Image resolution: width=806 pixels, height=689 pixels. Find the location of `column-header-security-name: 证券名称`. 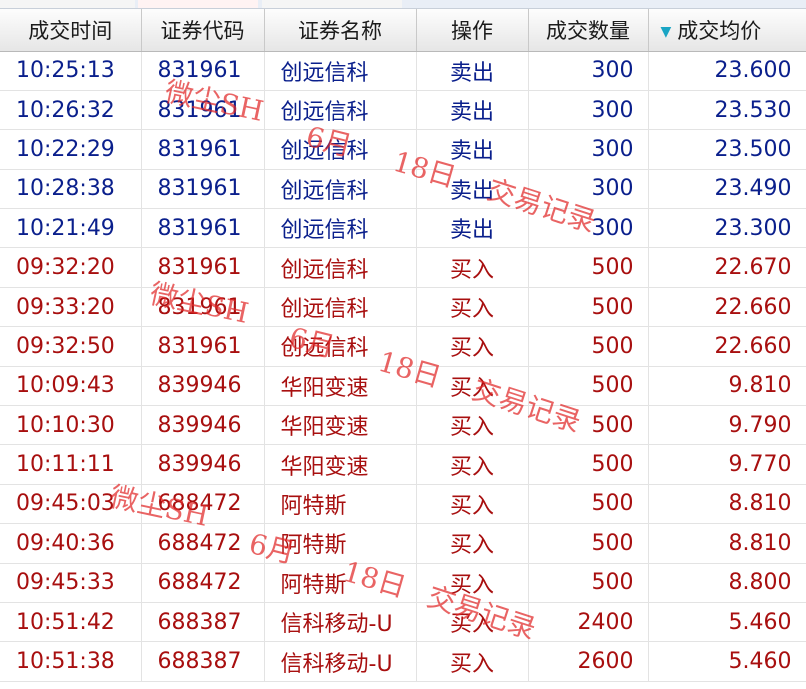

column-header-security-name: 证券名称 is located at coordinates (340, 30).